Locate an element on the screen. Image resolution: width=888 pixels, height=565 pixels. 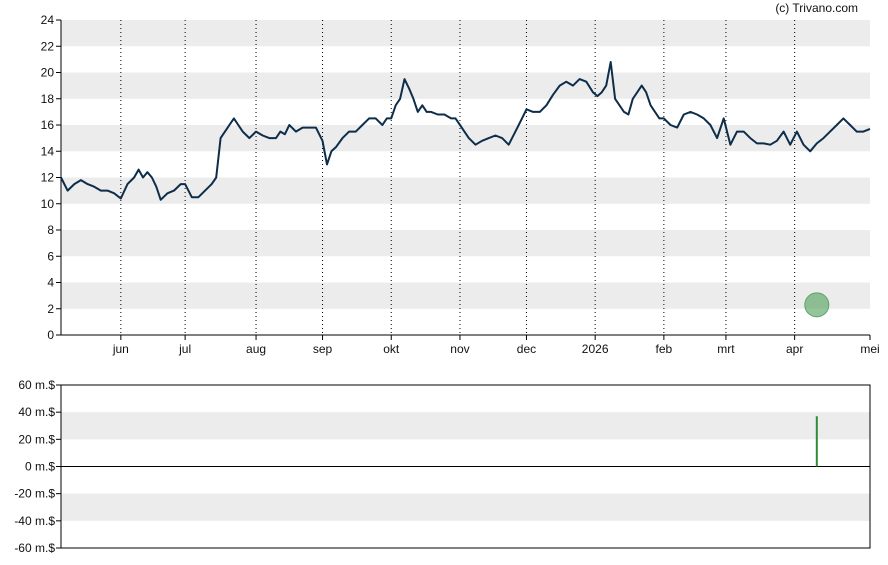
x-tick-label-okt: okt is located at coordinates (391, 349).